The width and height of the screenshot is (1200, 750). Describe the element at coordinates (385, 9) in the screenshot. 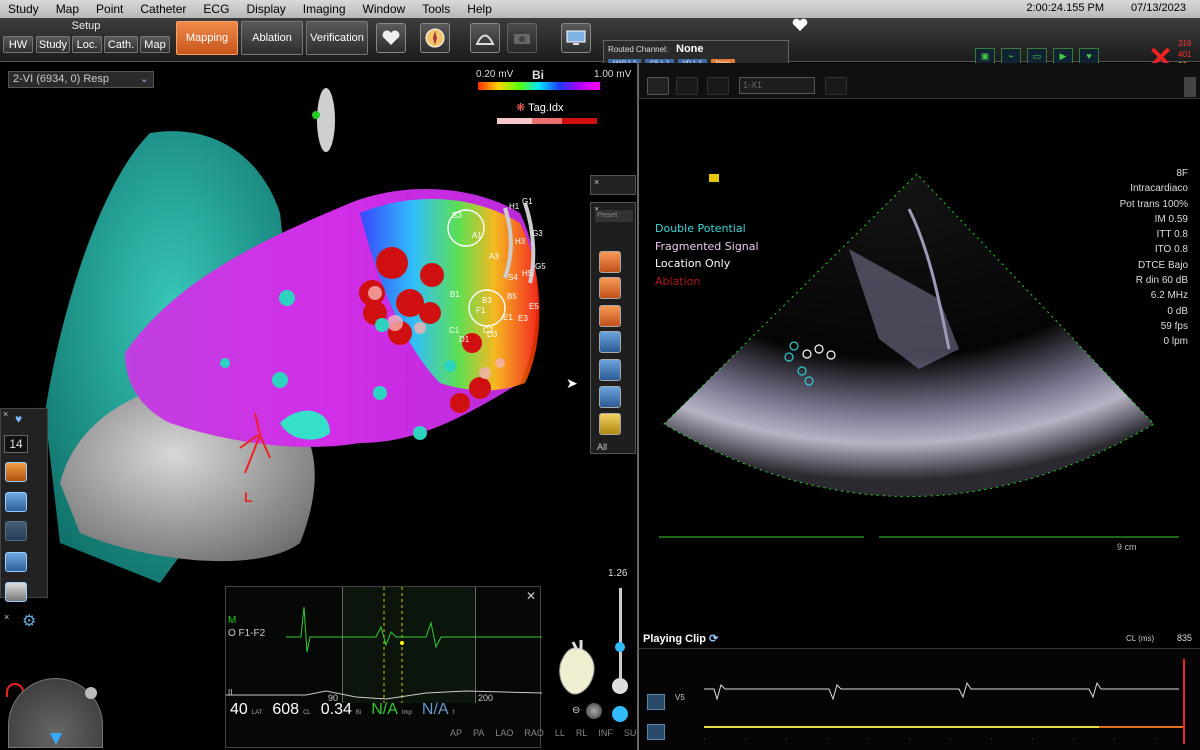

I see `menu-window: Window` at that location.